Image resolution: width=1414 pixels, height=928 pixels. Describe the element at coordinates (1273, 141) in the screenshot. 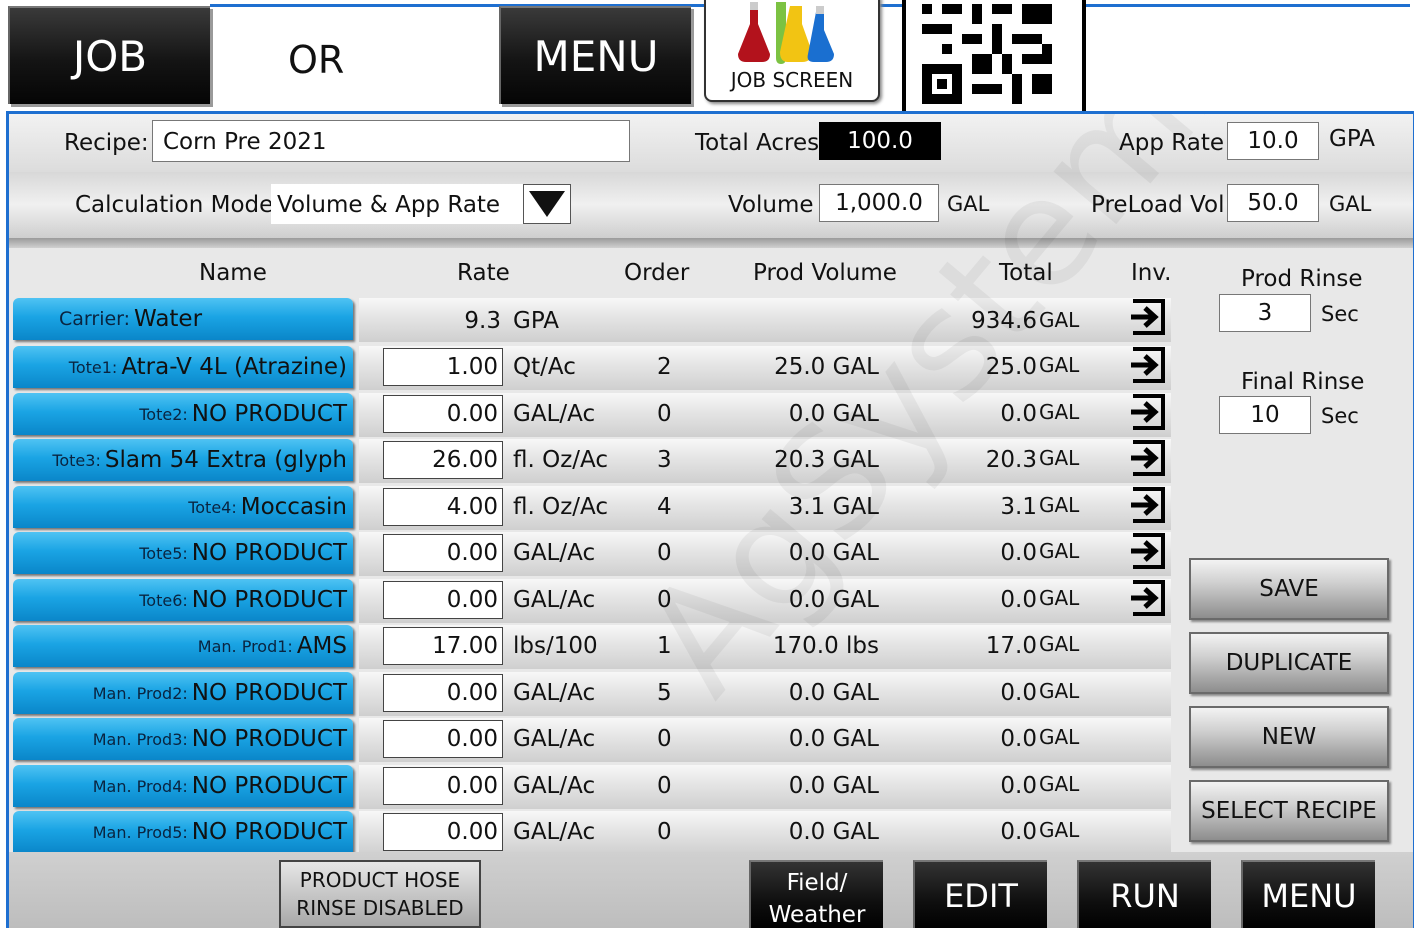

I see `app-rate-field: 10.0` at that location.